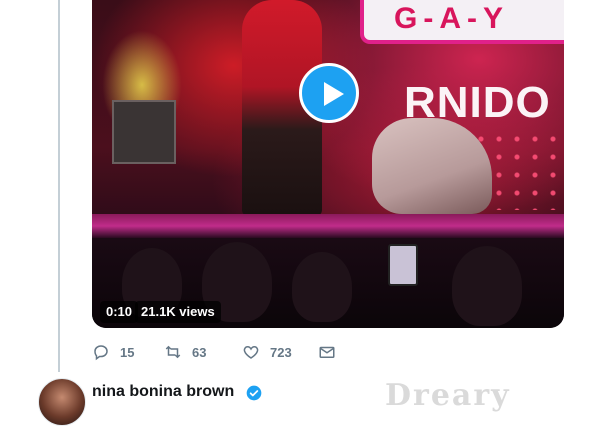 The height and width of the screenshot is (426, 600). Describe the element at coordinates (451, 18) in the screenshot. I see `stage-sign-text: G-A-Y` at that location.